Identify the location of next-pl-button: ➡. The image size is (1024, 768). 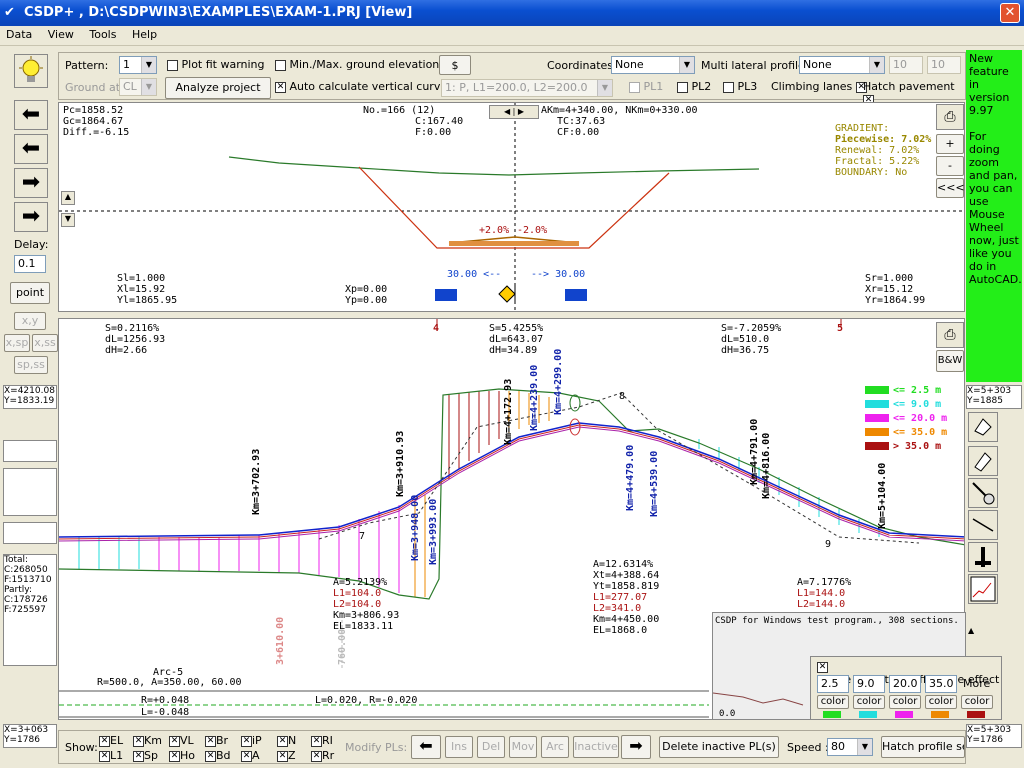
(636, 747).